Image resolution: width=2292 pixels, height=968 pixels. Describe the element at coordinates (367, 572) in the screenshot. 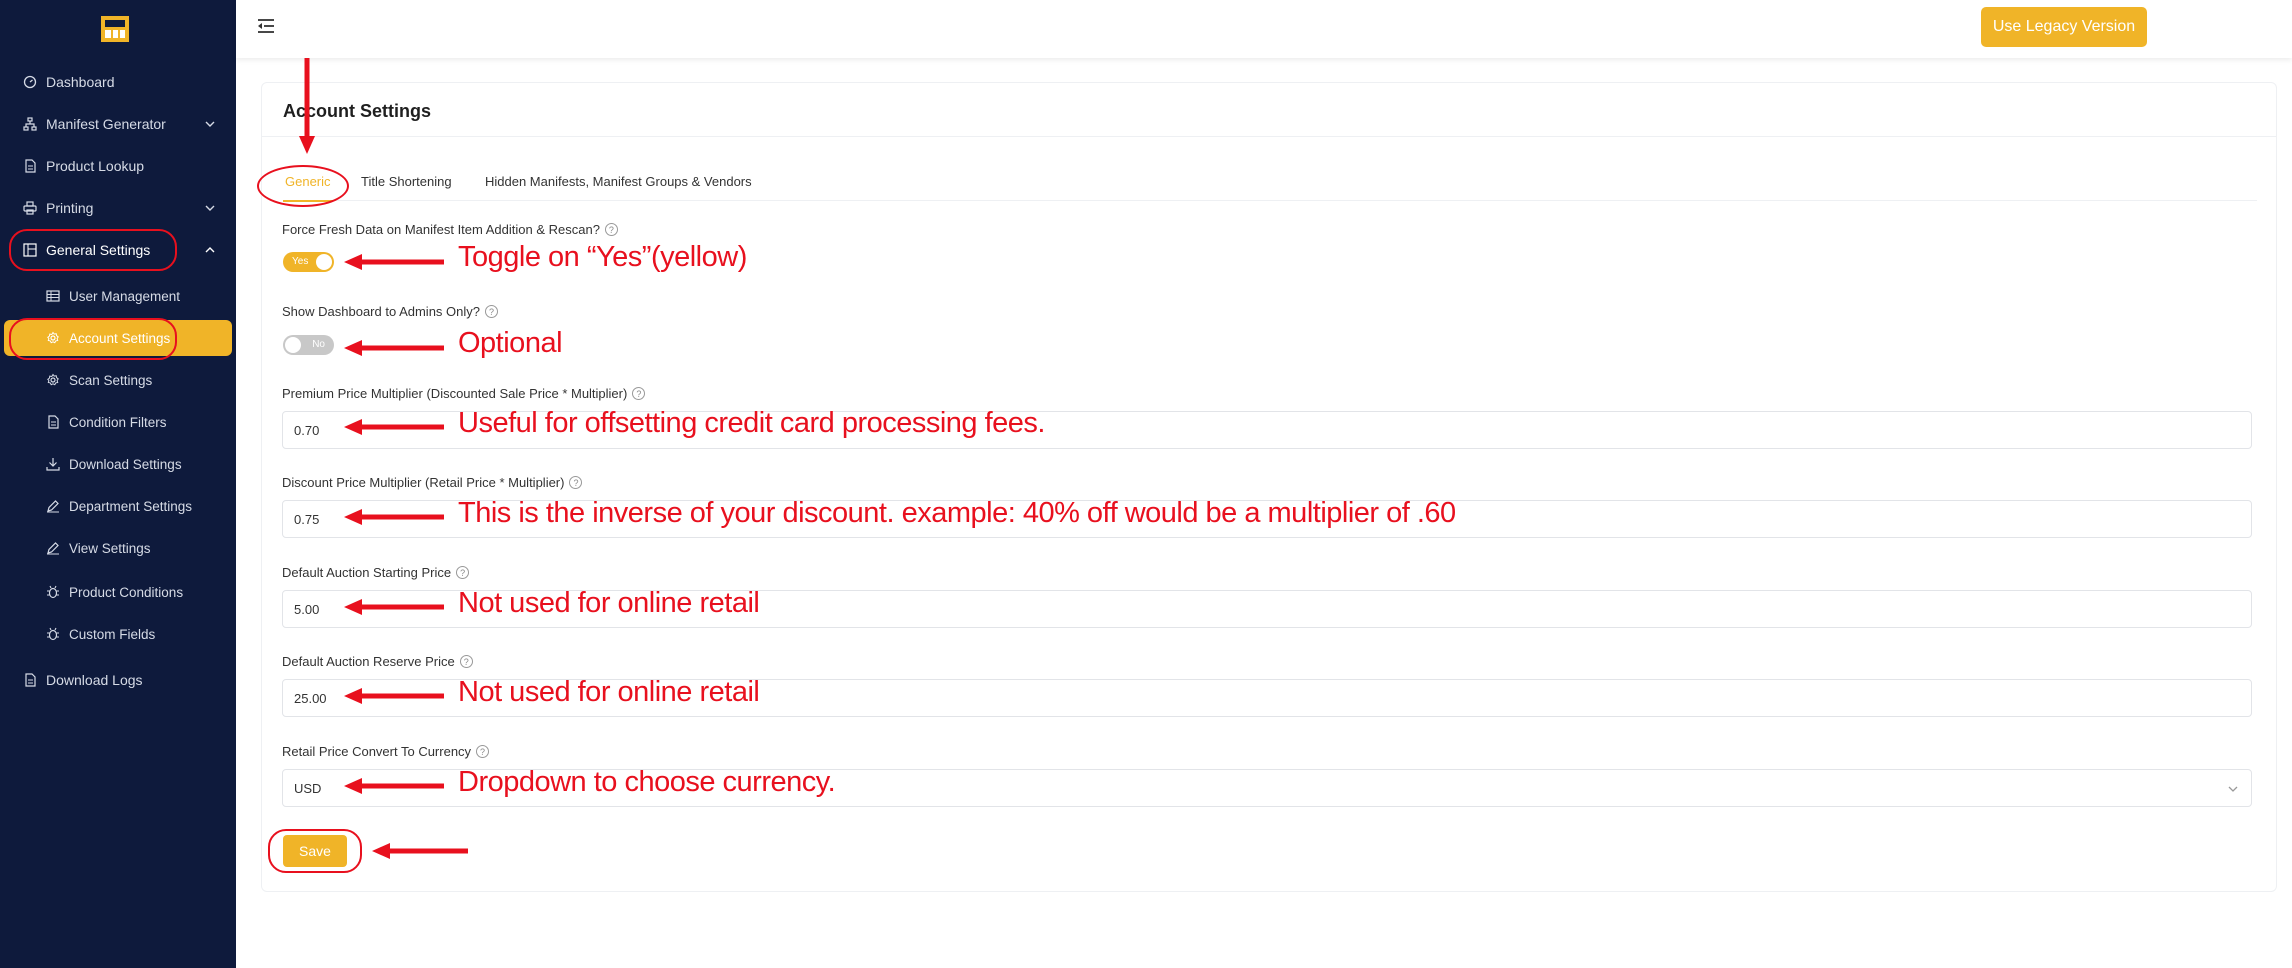

I see `field-label-text: Default Auction Starting Price` at that location.